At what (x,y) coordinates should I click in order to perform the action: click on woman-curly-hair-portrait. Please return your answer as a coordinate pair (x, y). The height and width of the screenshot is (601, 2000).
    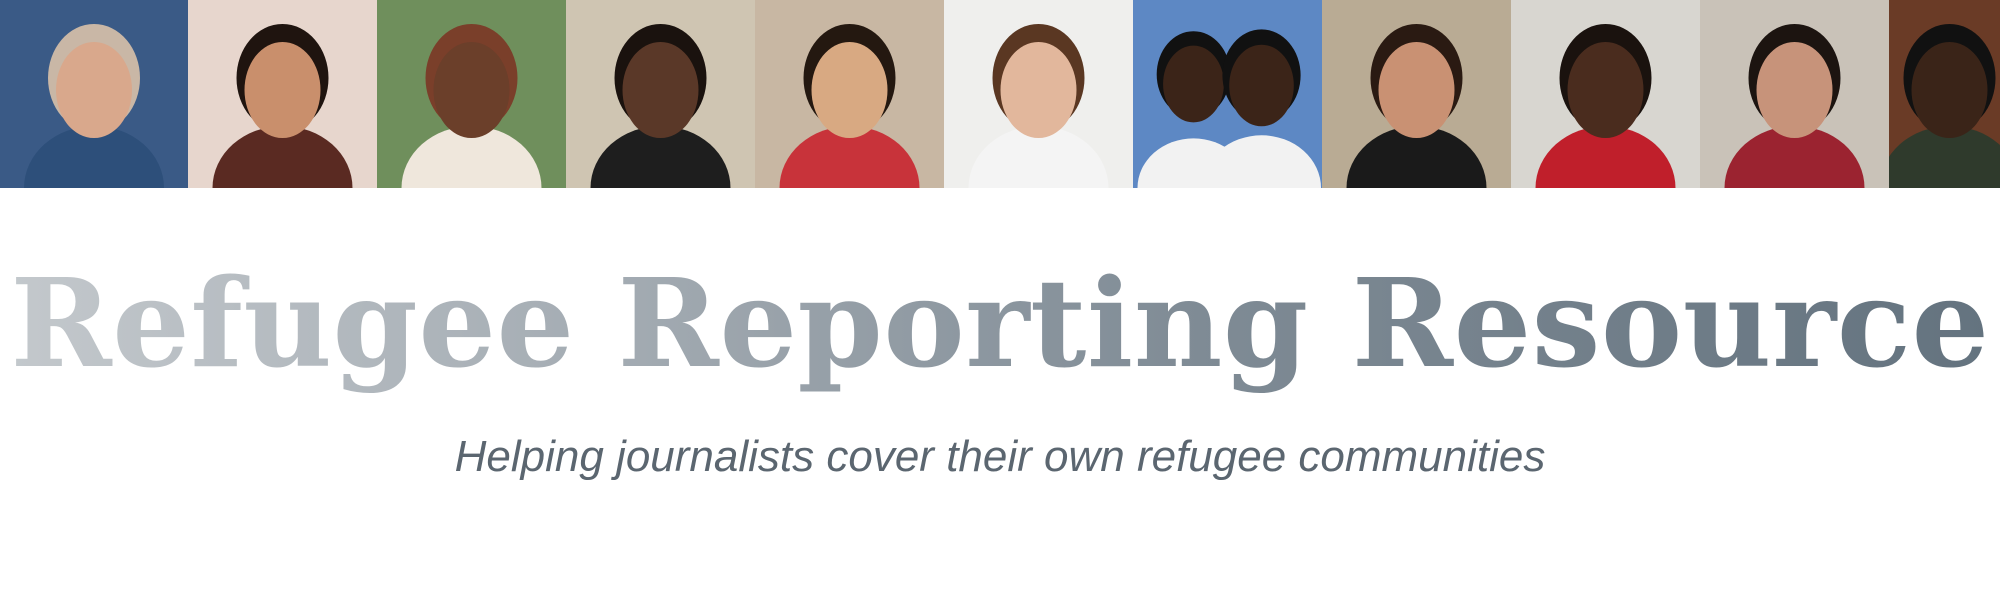
    Looking at the image, I should click on (1038, 94).